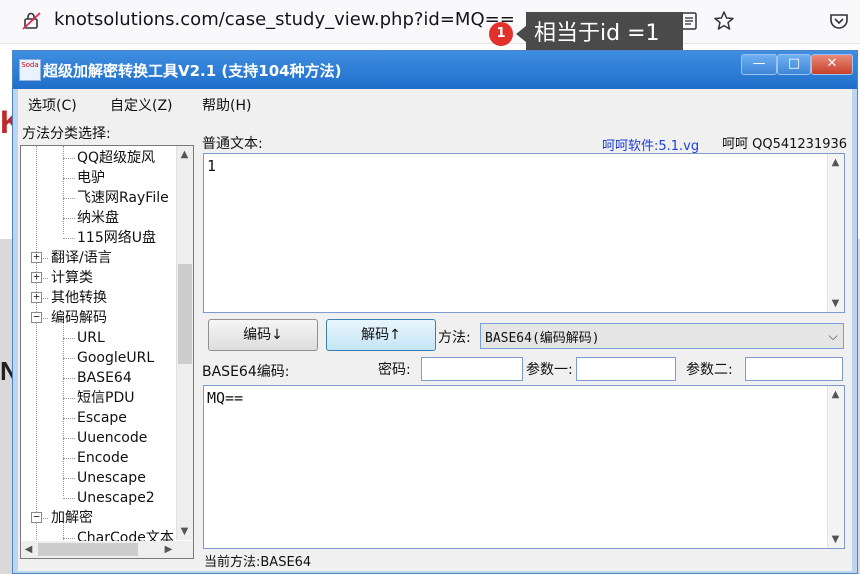  What do you see at coordinates (832, 64) in the screenshot?
I see `close-button: ✕` at bounding box center [832, 64].